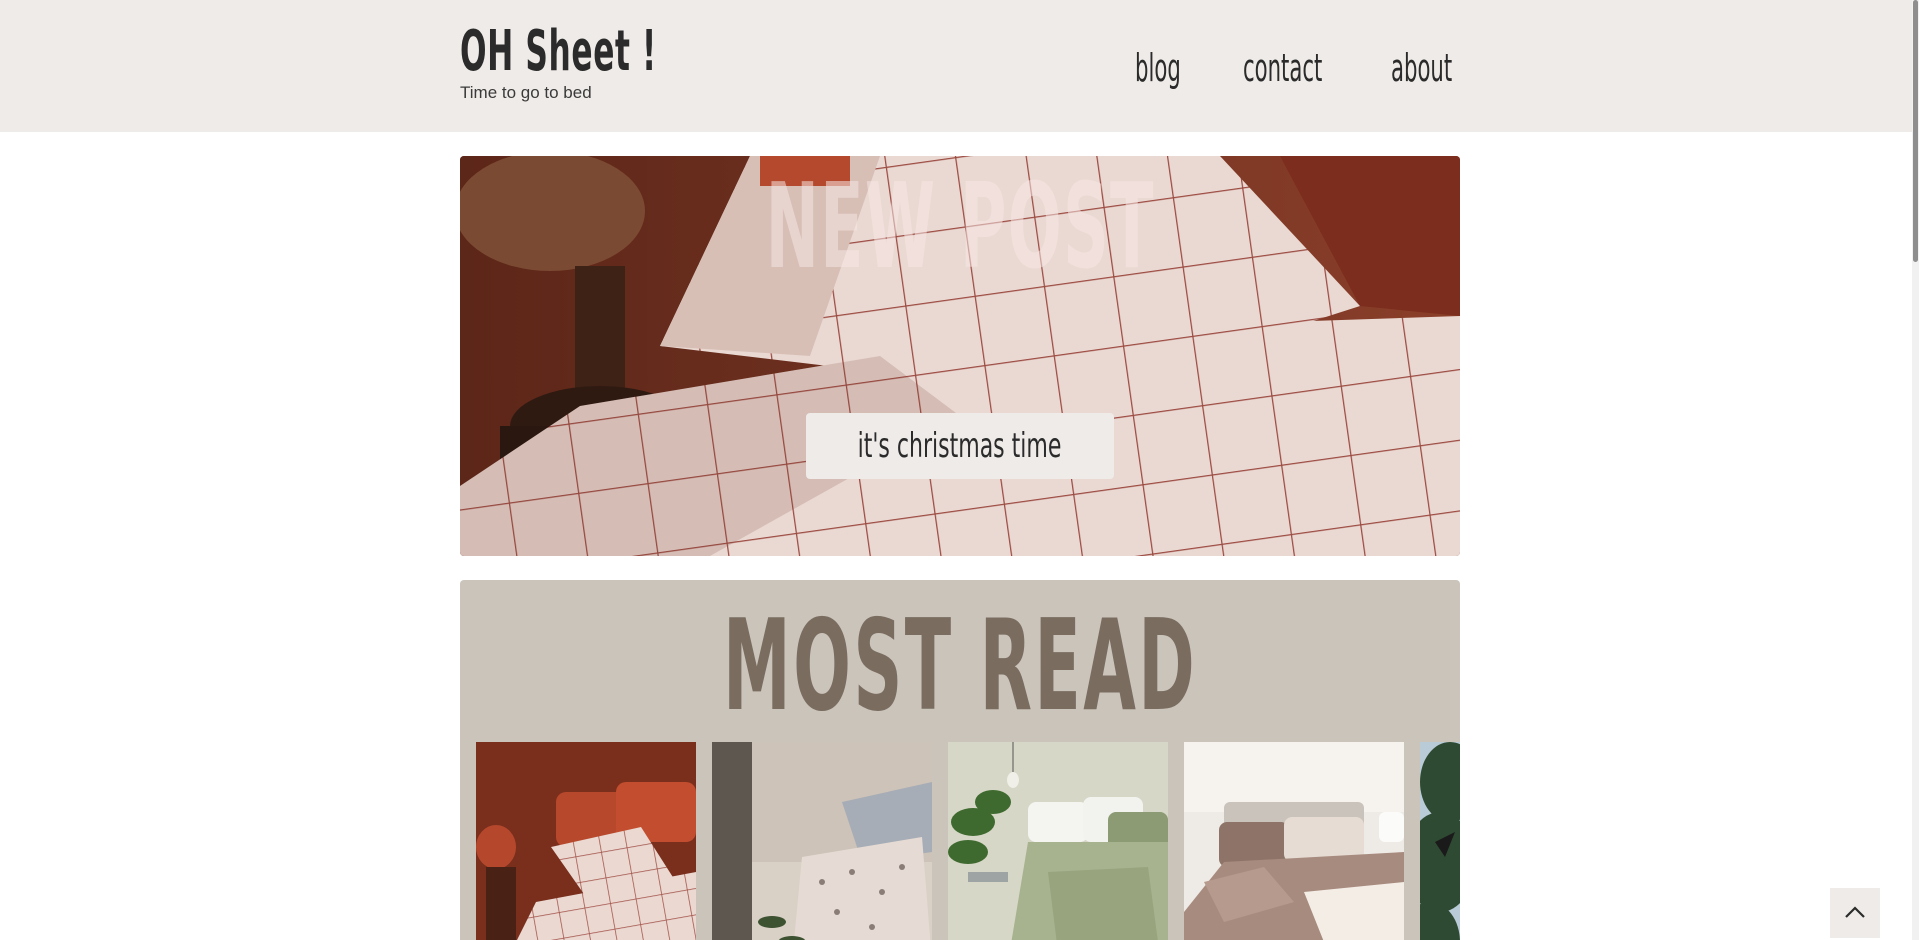 Image resolution: width=1919 pixels, height=940 pixels. I want to click on most-read-title-text: MOST READ, so click(960, 665).